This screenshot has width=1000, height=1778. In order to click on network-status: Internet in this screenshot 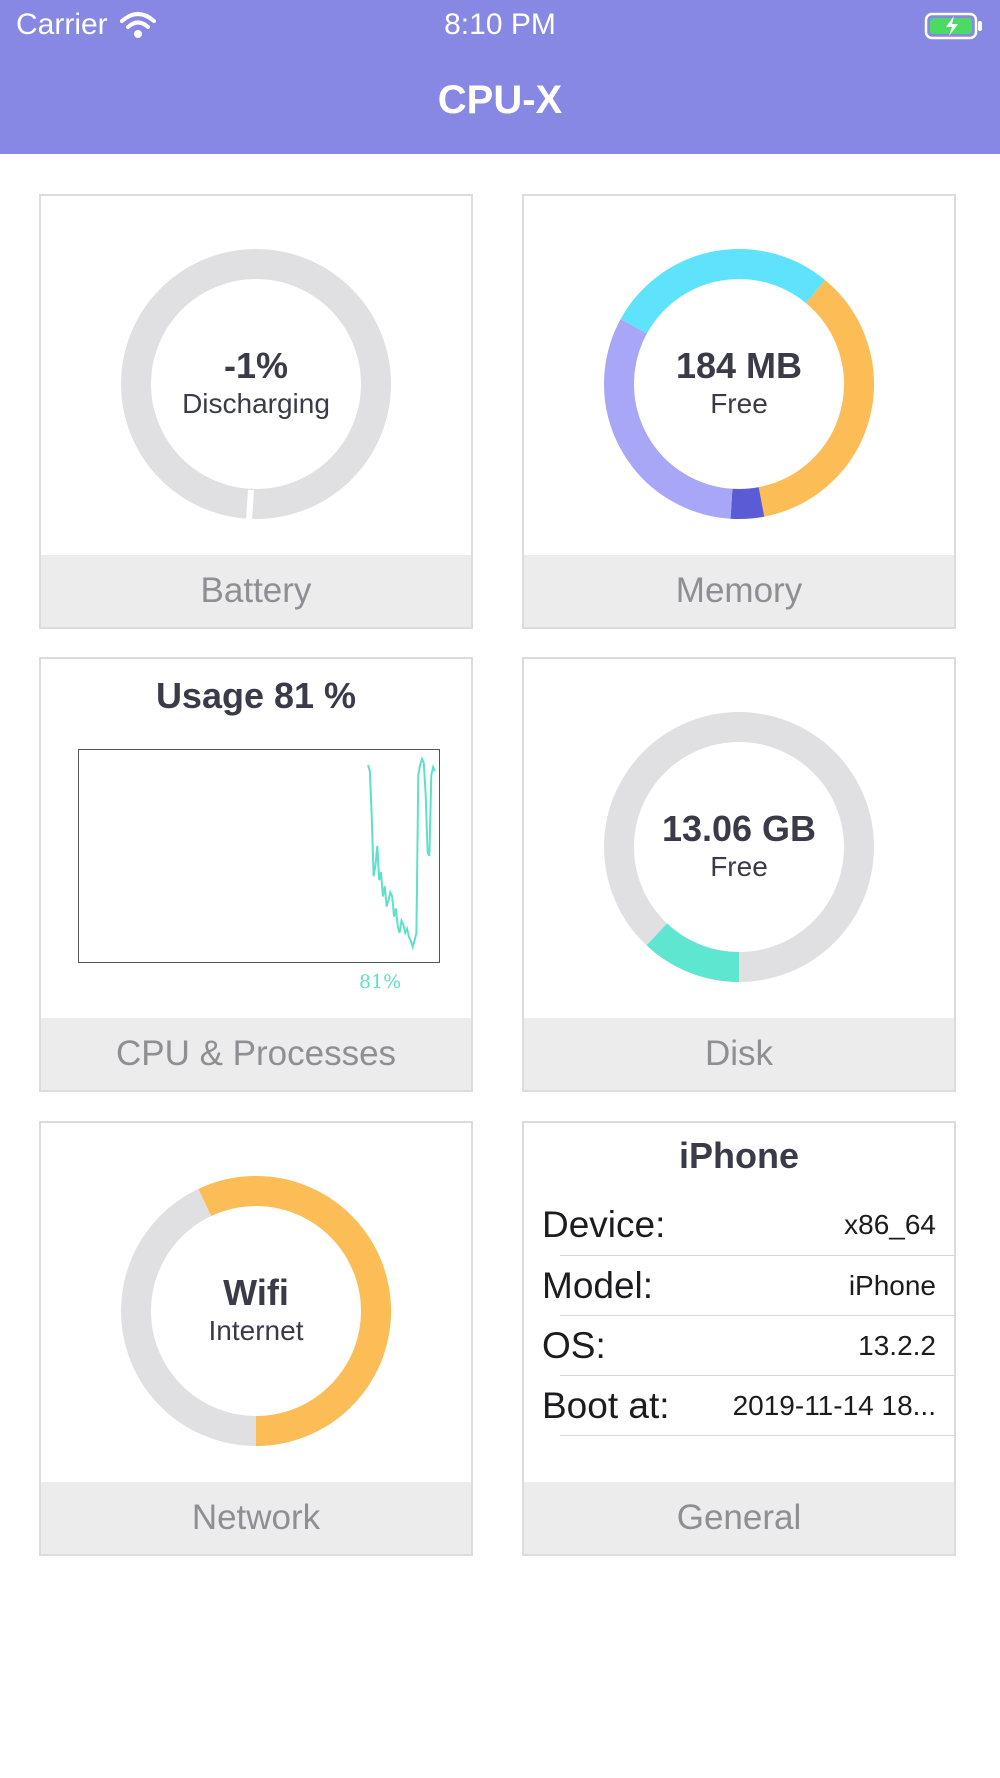, I will do `click(256, 1330)`.